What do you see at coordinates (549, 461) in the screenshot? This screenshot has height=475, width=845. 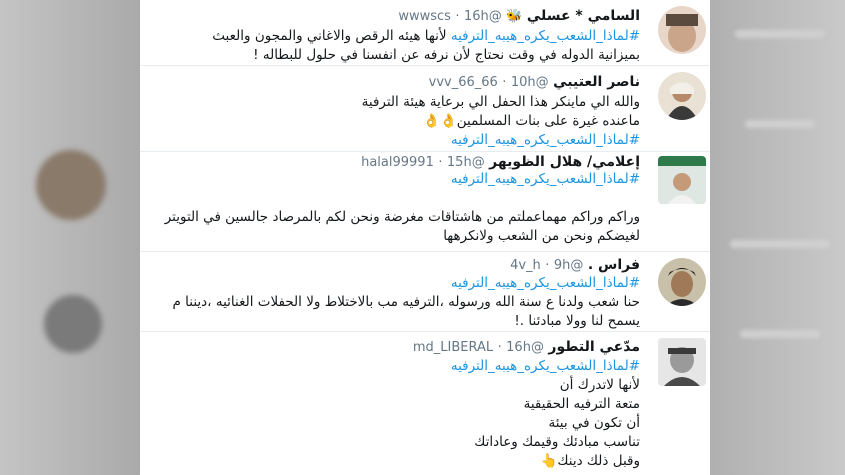 I see `pointing-up-emoji: 👆` at bounding box center [549, 461].